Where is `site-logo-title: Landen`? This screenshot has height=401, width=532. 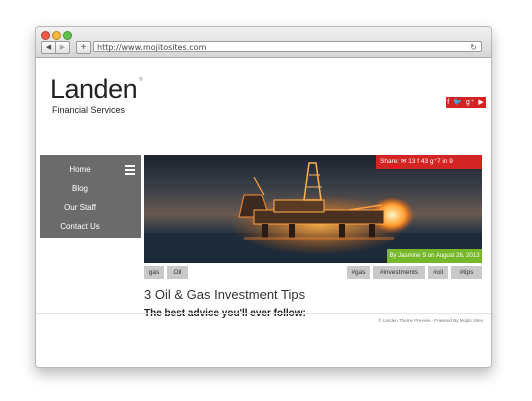
site-logo-title: Landen is located at coordinates (94, 89).